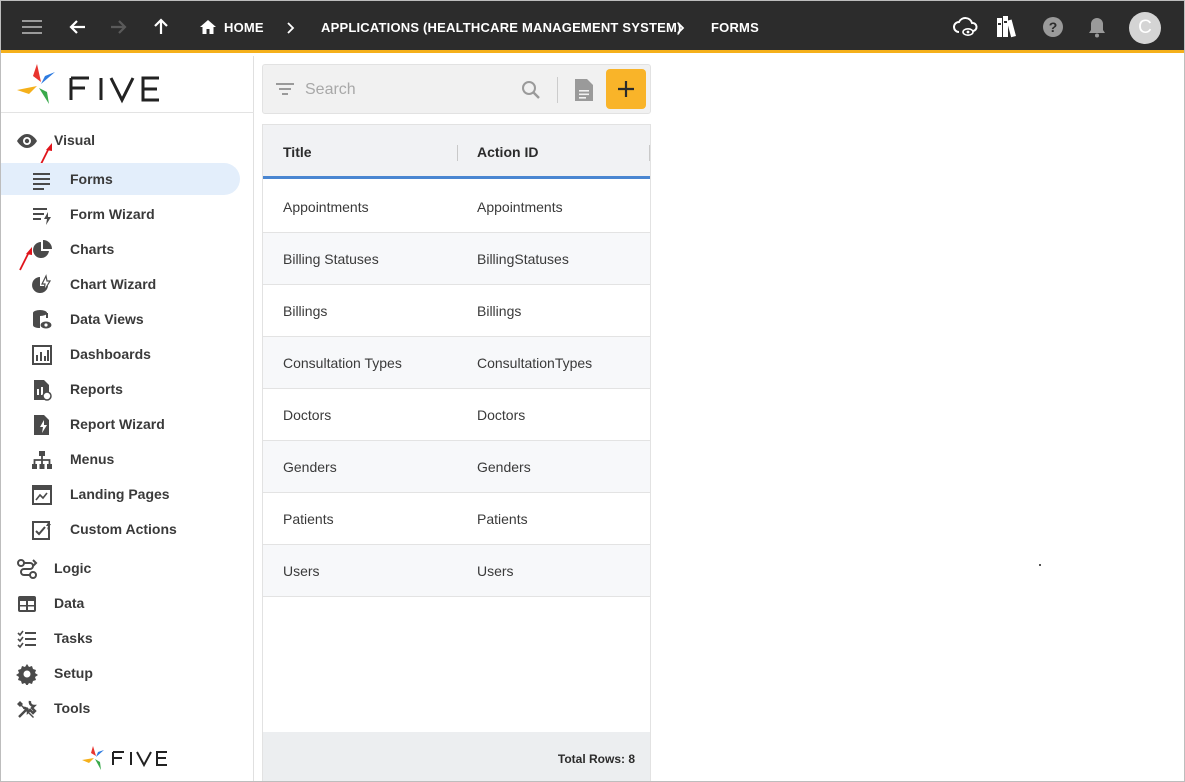  Describe the element at coordinates (100, 86) in the screenshot. I see `five-logo` at that location.